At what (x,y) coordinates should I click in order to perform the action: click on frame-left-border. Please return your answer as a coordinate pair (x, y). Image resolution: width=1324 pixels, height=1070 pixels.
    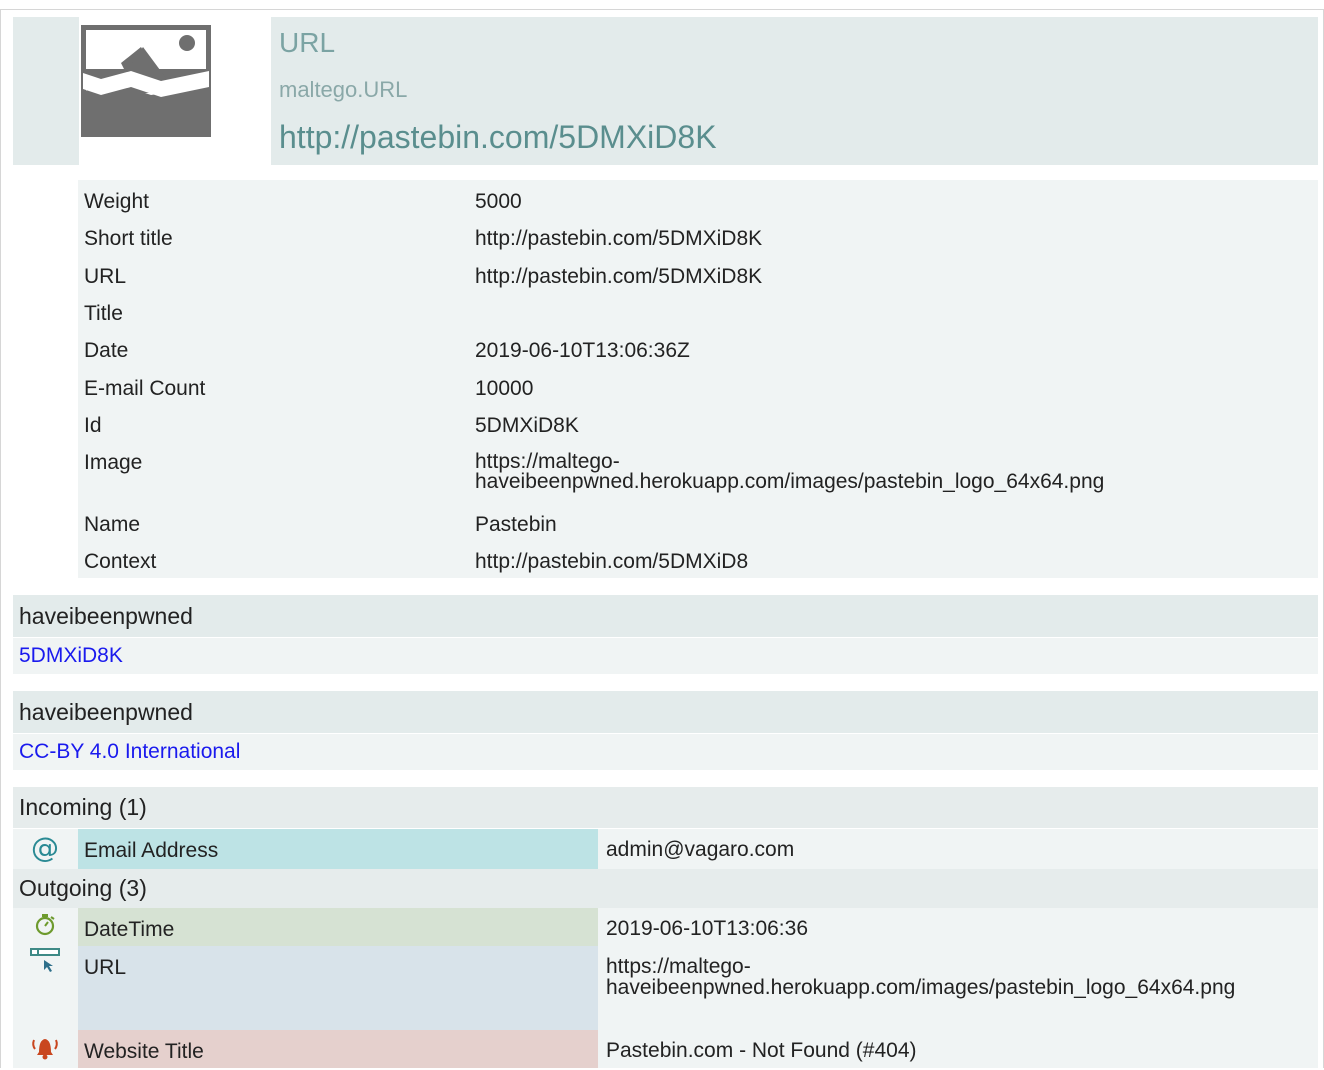
    Looking at the image, I should click on (0, 538).